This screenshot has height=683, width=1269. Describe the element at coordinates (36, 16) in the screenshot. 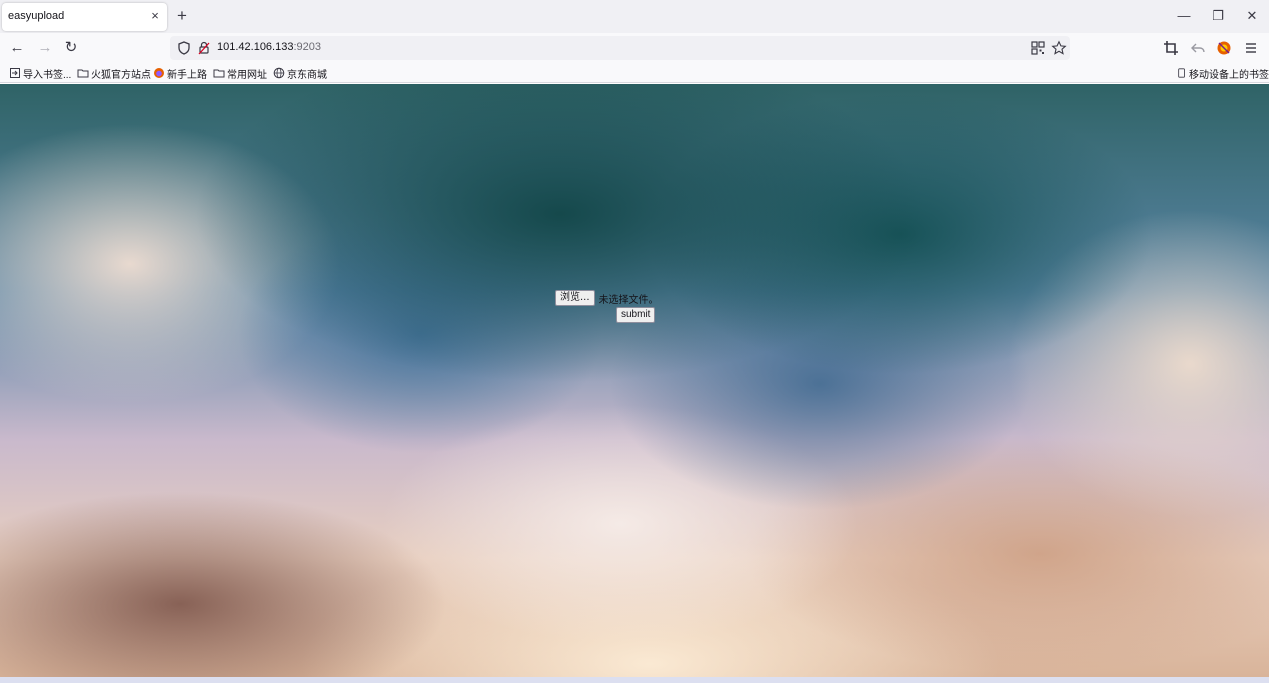

I see `tab-title: easyupload` at that location.